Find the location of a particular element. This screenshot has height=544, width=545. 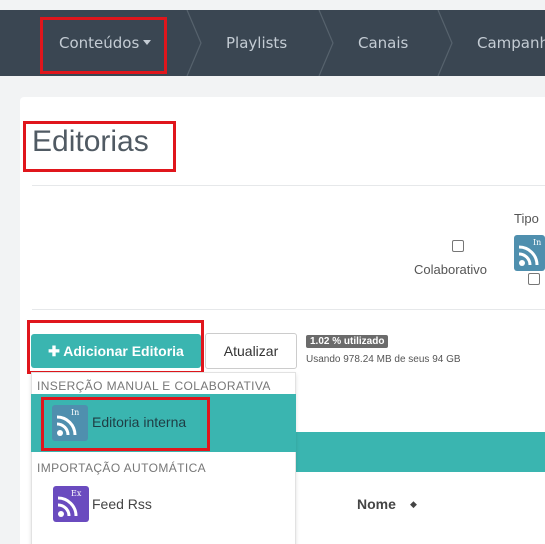

column-header-nome: Nome is located at coordinates (376, 504).